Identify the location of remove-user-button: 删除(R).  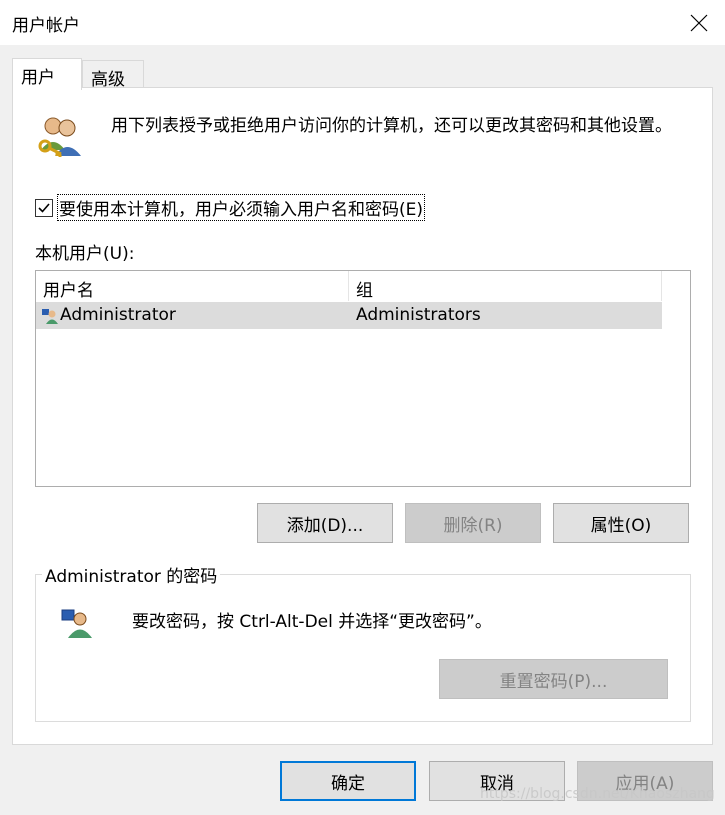
(473, 523).